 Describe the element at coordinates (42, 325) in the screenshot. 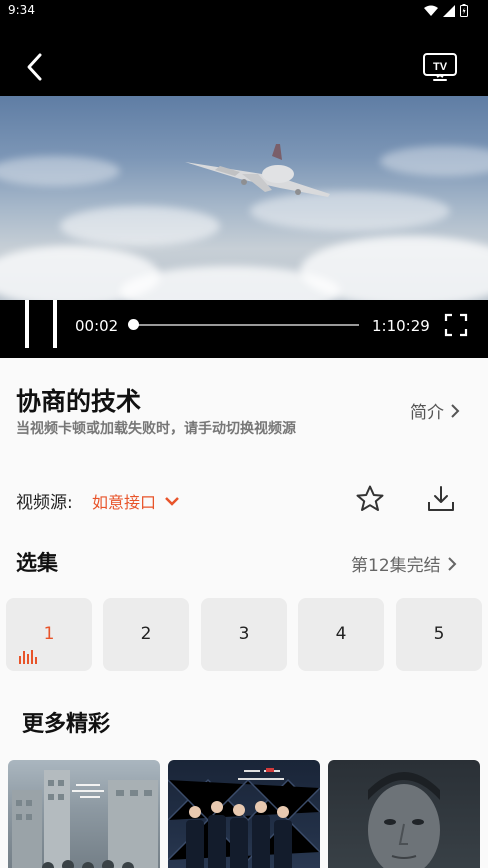

I see `pause-button` at that location.